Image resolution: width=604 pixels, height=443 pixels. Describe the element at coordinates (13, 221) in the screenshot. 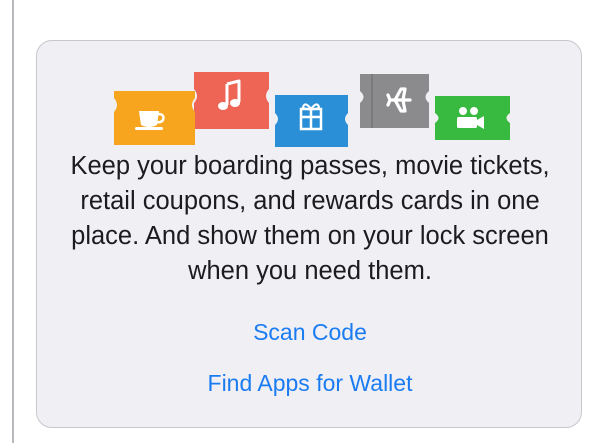

I see `left-edge-divider` at that location.